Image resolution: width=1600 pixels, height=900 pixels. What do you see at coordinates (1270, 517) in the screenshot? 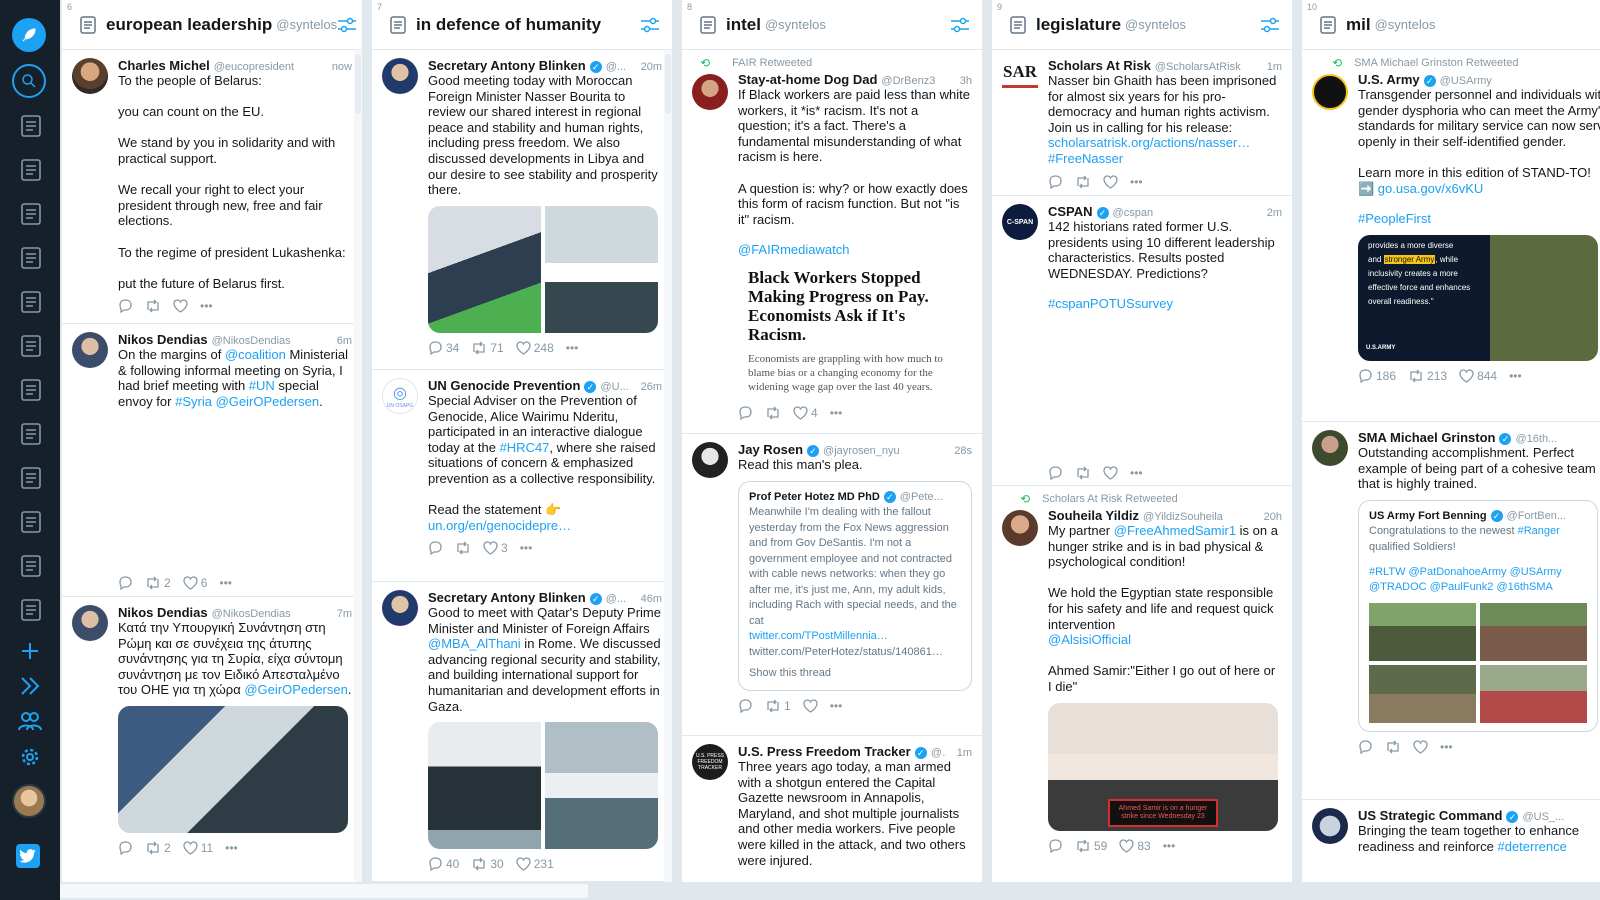
I see `timestamp: 20h` at bounding box center [1270, 517].